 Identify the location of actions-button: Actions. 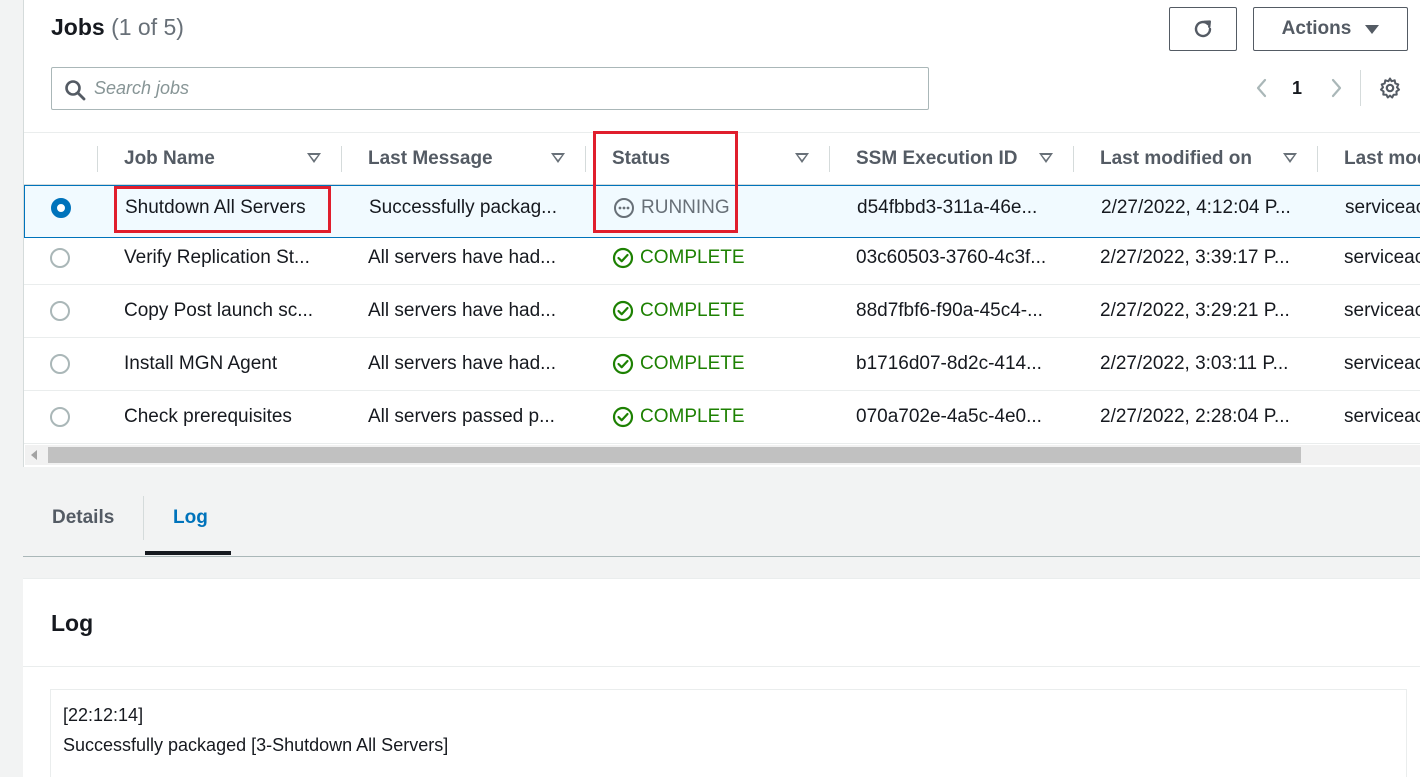
(1330, 29).